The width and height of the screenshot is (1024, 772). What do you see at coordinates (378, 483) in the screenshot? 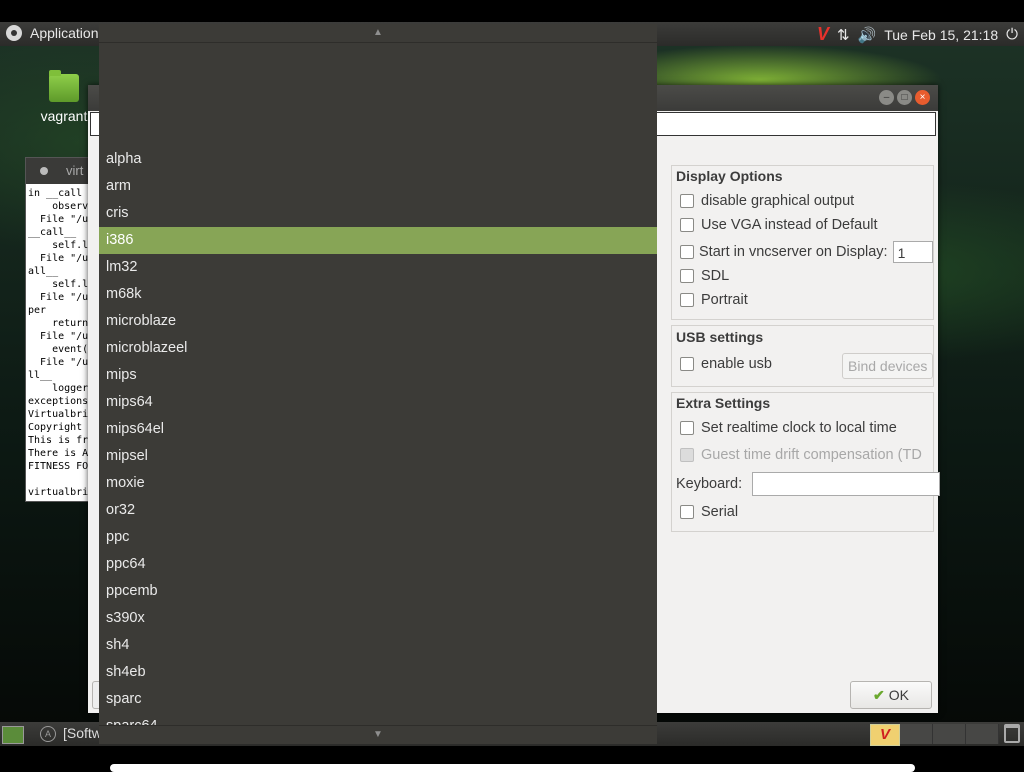
I see `architecture-option-moxie: moxie` at bounding box center [378, 483].